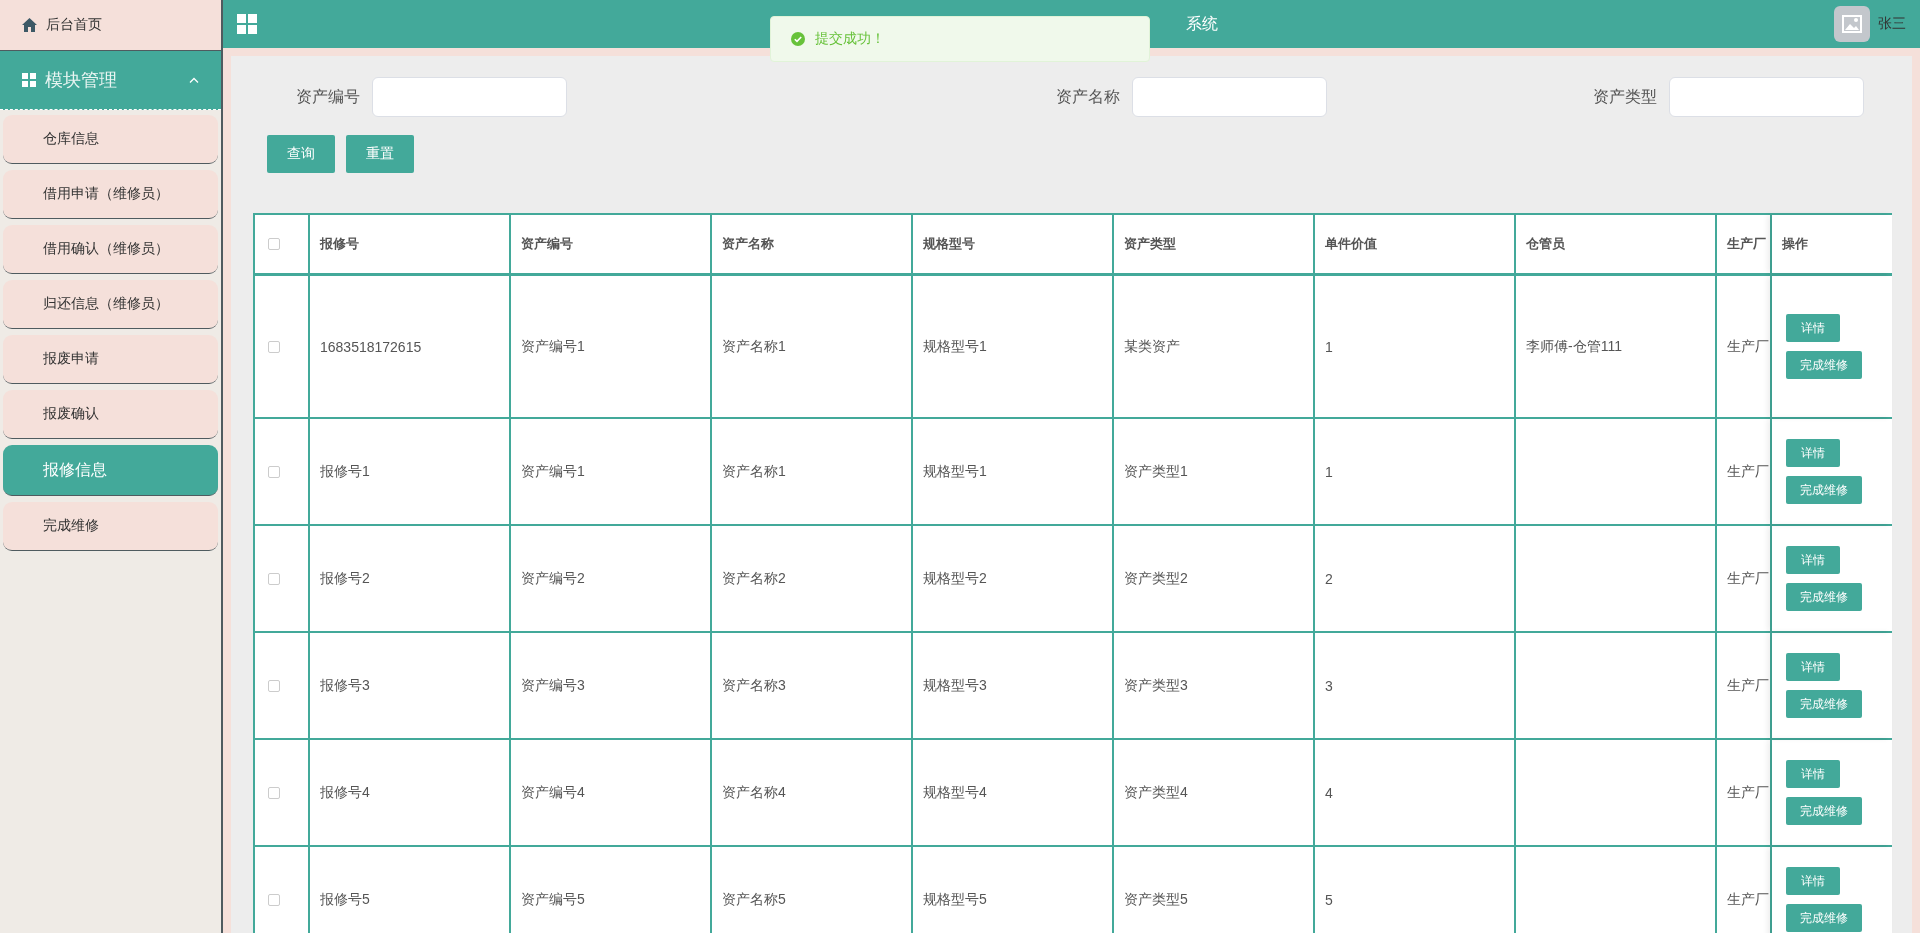  I want to click on table-cell: 资产类型1, so click(1214, 471).